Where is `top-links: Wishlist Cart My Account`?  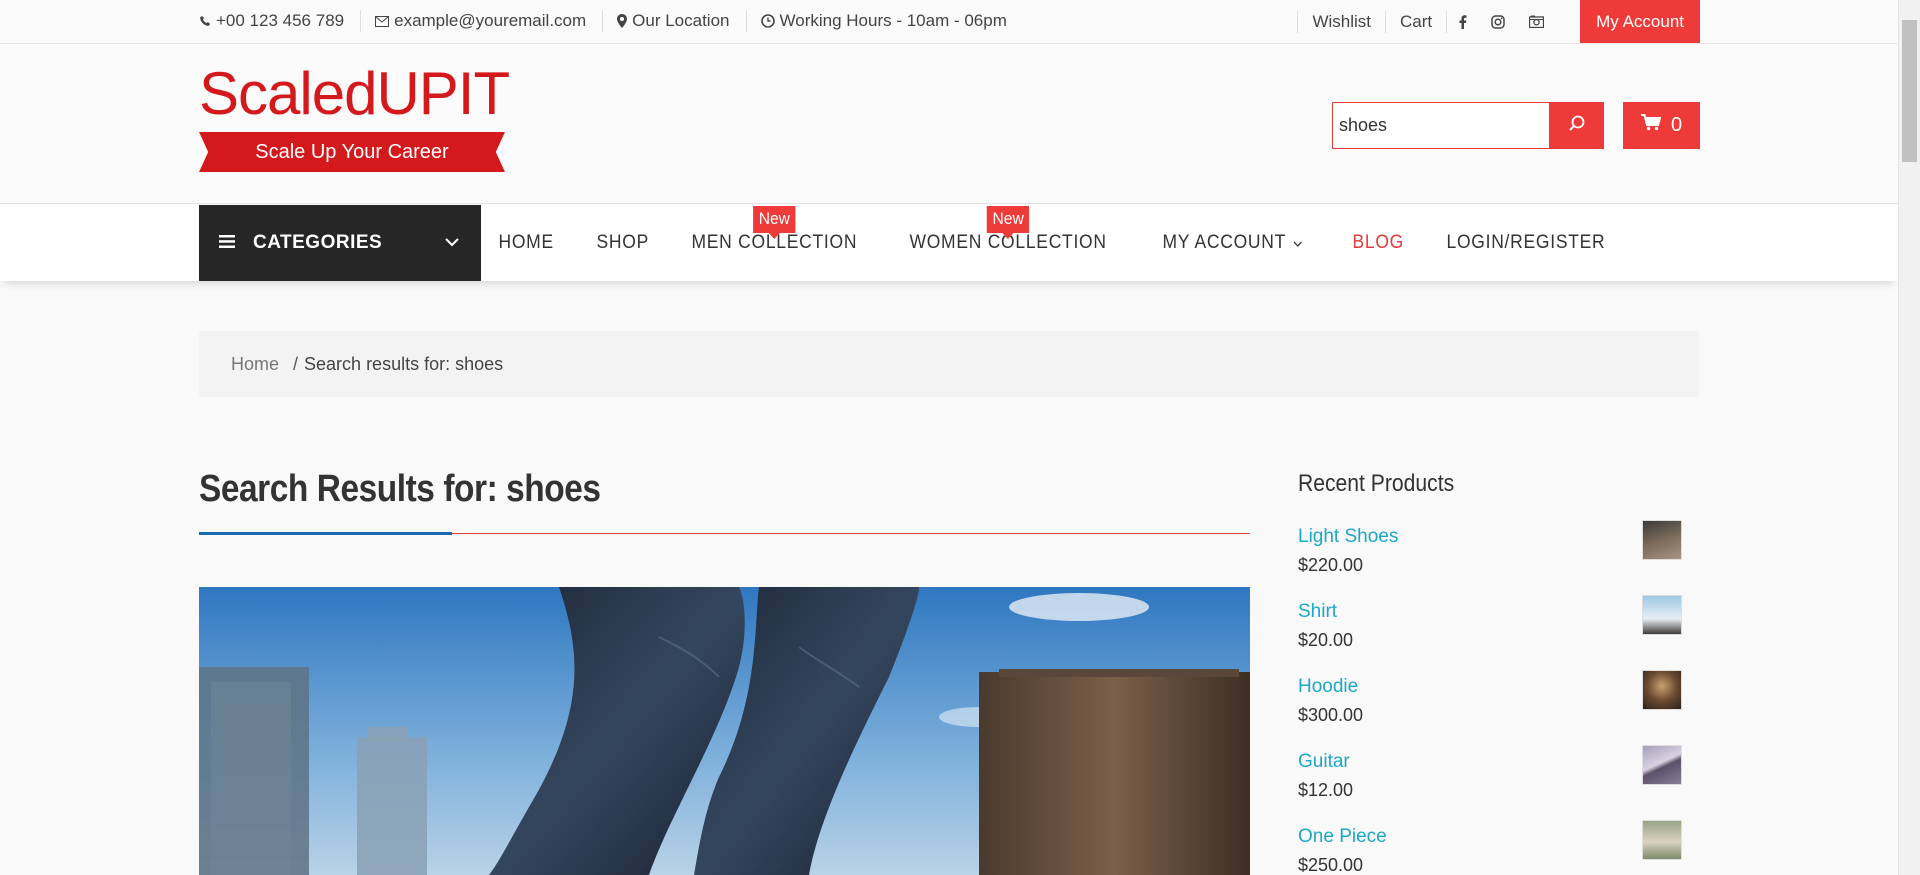
top-links: Wishlist Cart My Account is located at coordinates (1498, 21).